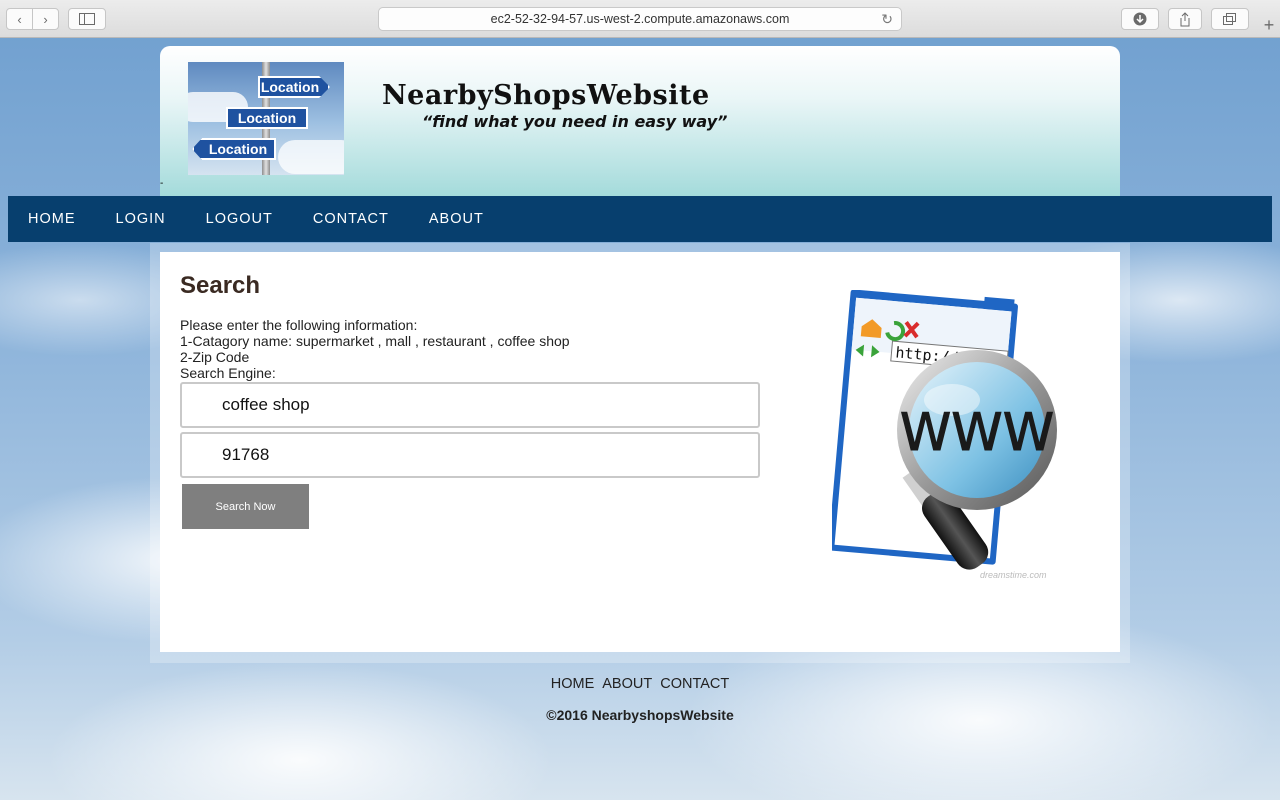 This screenshot has width=1280, height=800. What do you see at coordinates (228, 373) in the screenshot?
I see `instruction-line: Search Engine:` at bounding box center [228, 373].